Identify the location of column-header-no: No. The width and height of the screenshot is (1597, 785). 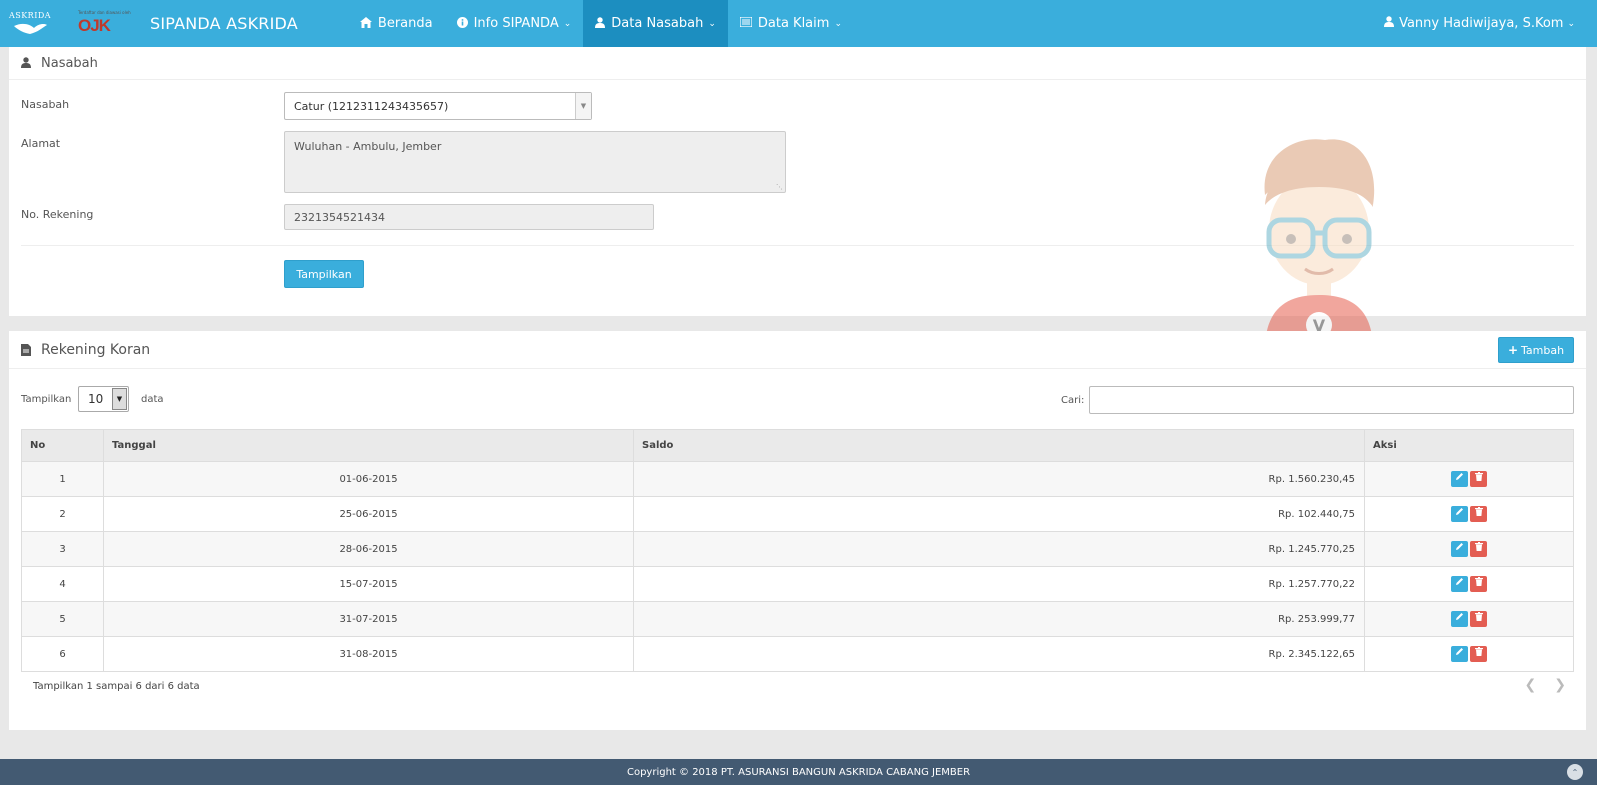
(62, 445).